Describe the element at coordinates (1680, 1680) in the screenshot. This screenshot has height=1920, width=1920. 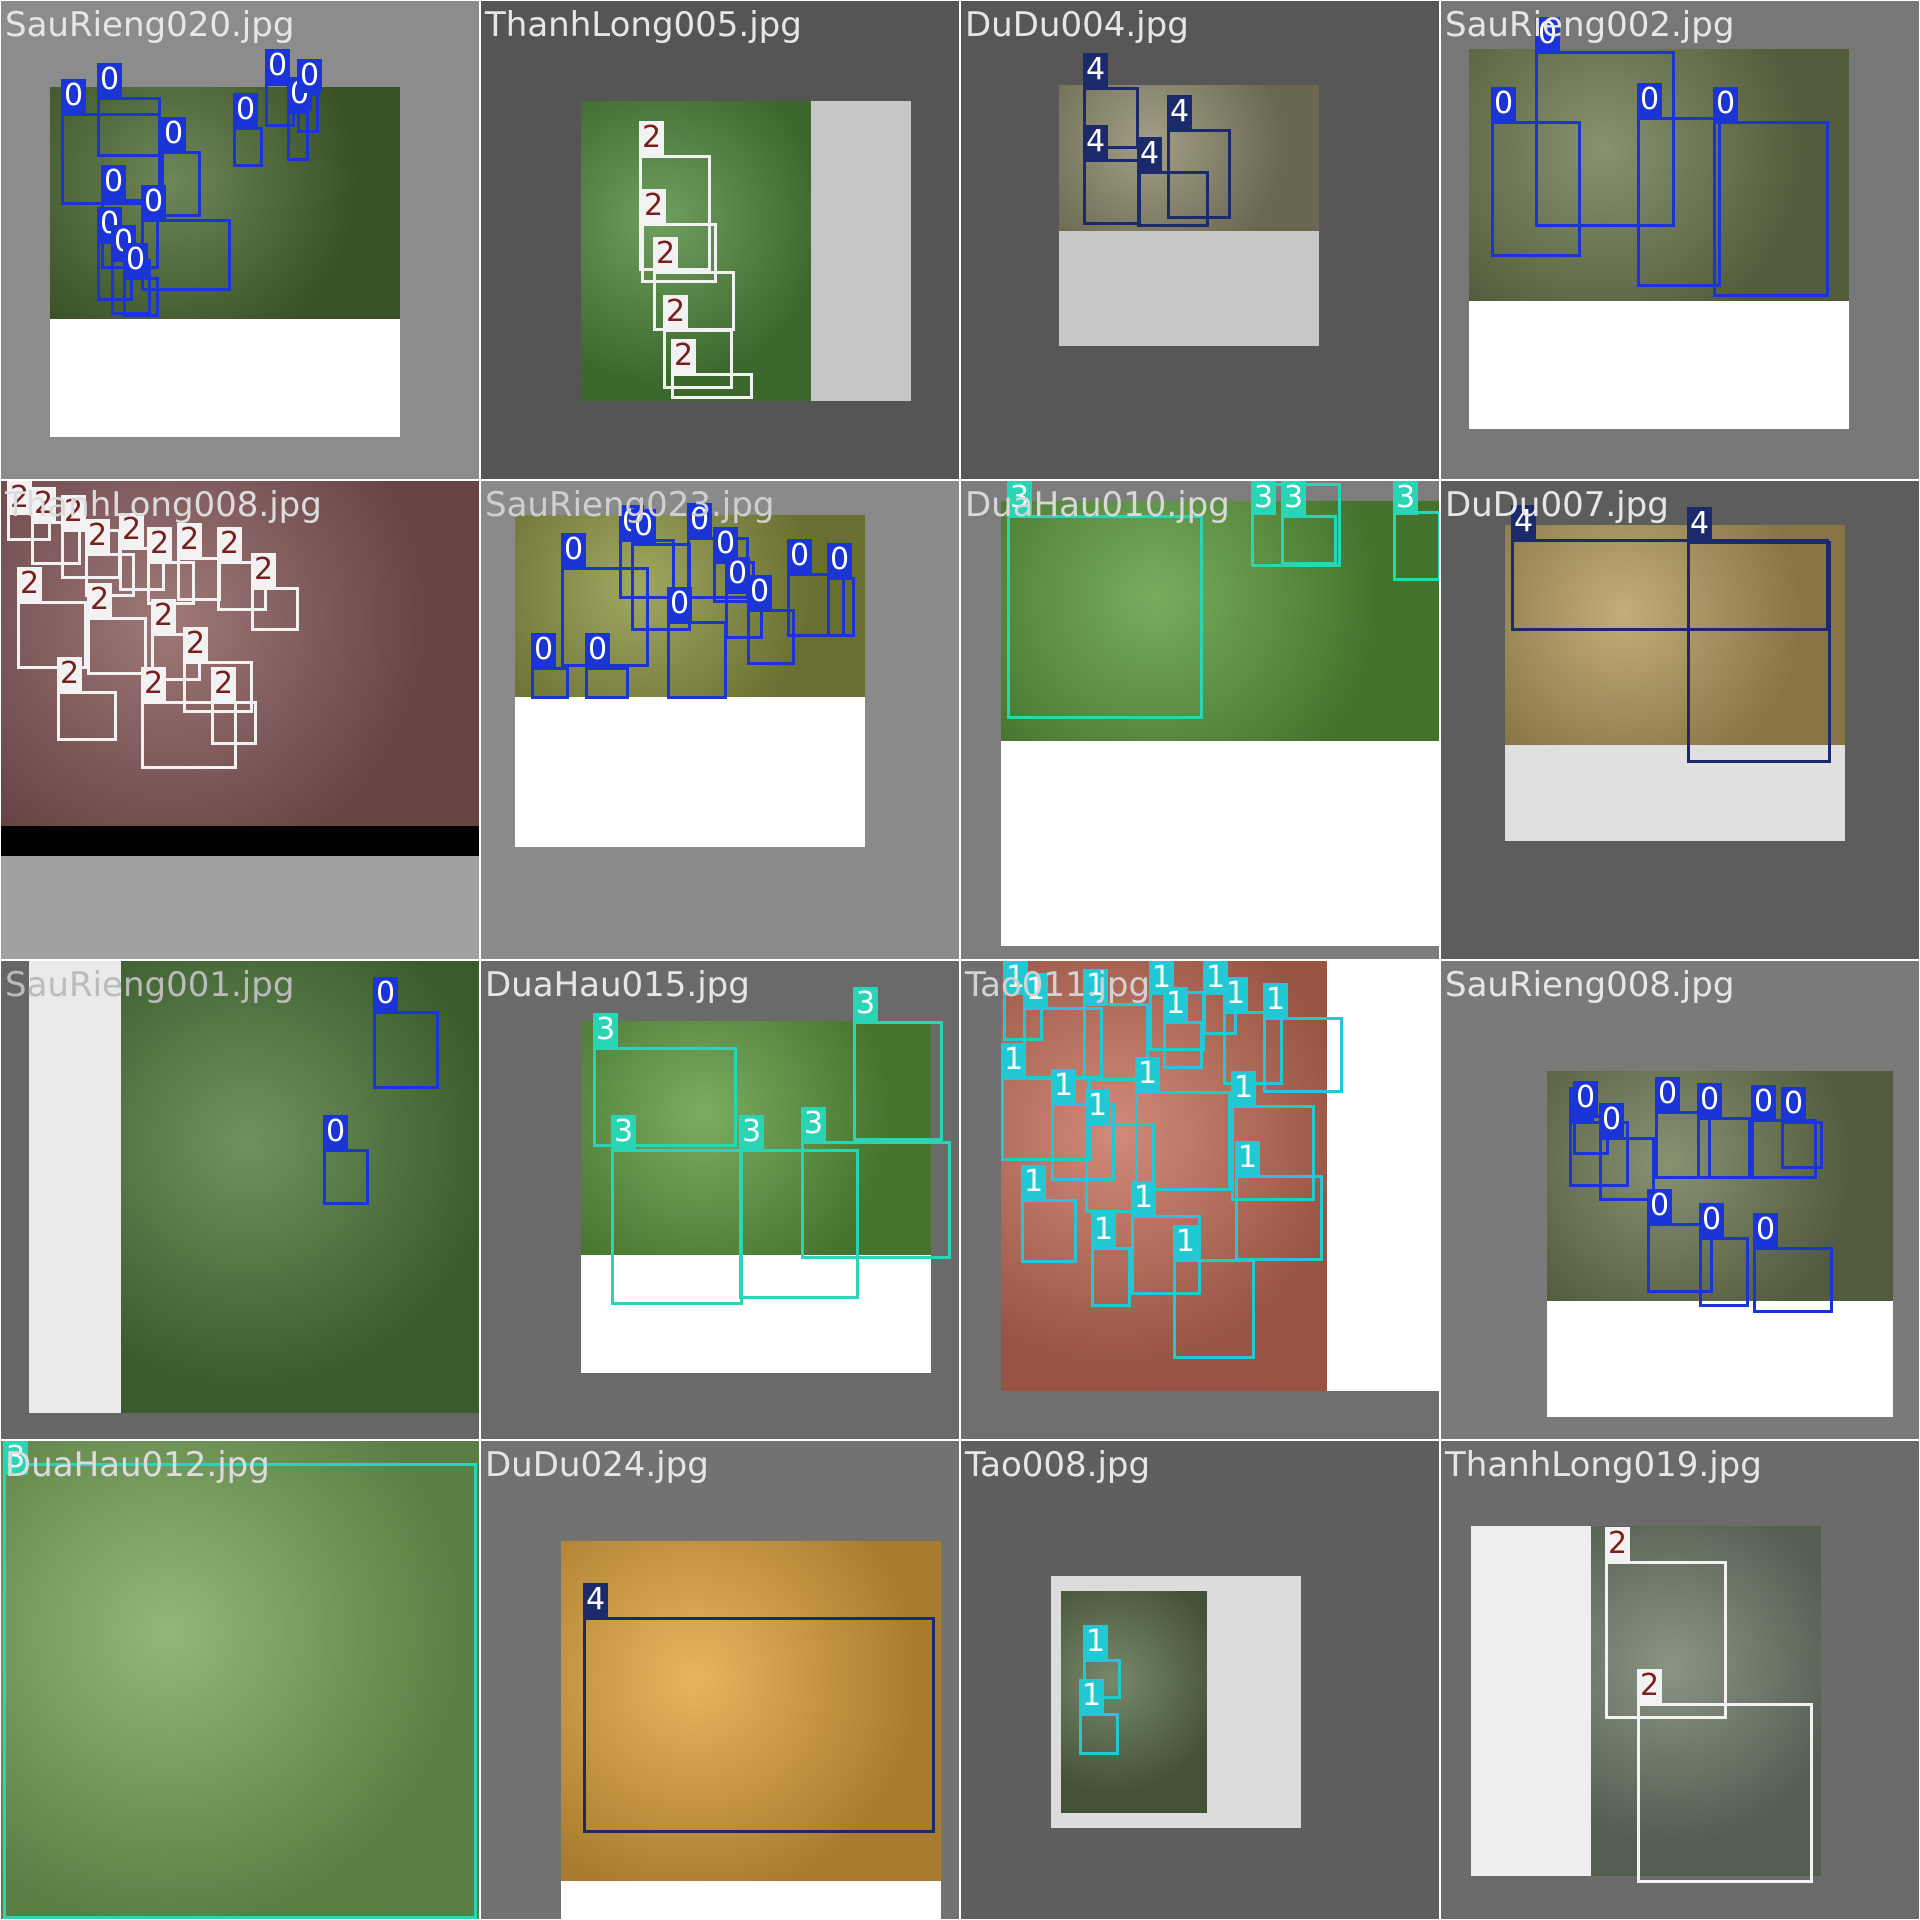
I see `mosaic-tile: ThanhLong019.jpg 2 2` at that location.